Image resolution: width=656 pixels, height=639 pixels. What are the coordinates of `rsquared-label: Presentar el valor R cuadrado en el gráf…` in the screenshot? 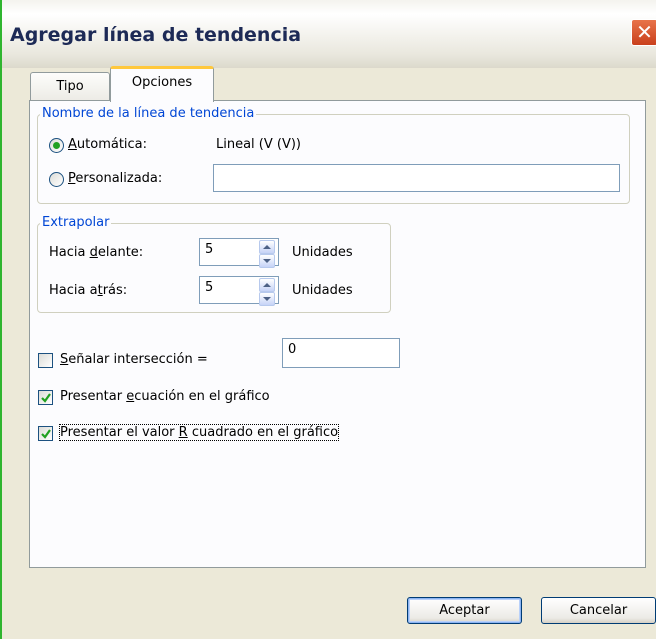 It's located at (199, 432).